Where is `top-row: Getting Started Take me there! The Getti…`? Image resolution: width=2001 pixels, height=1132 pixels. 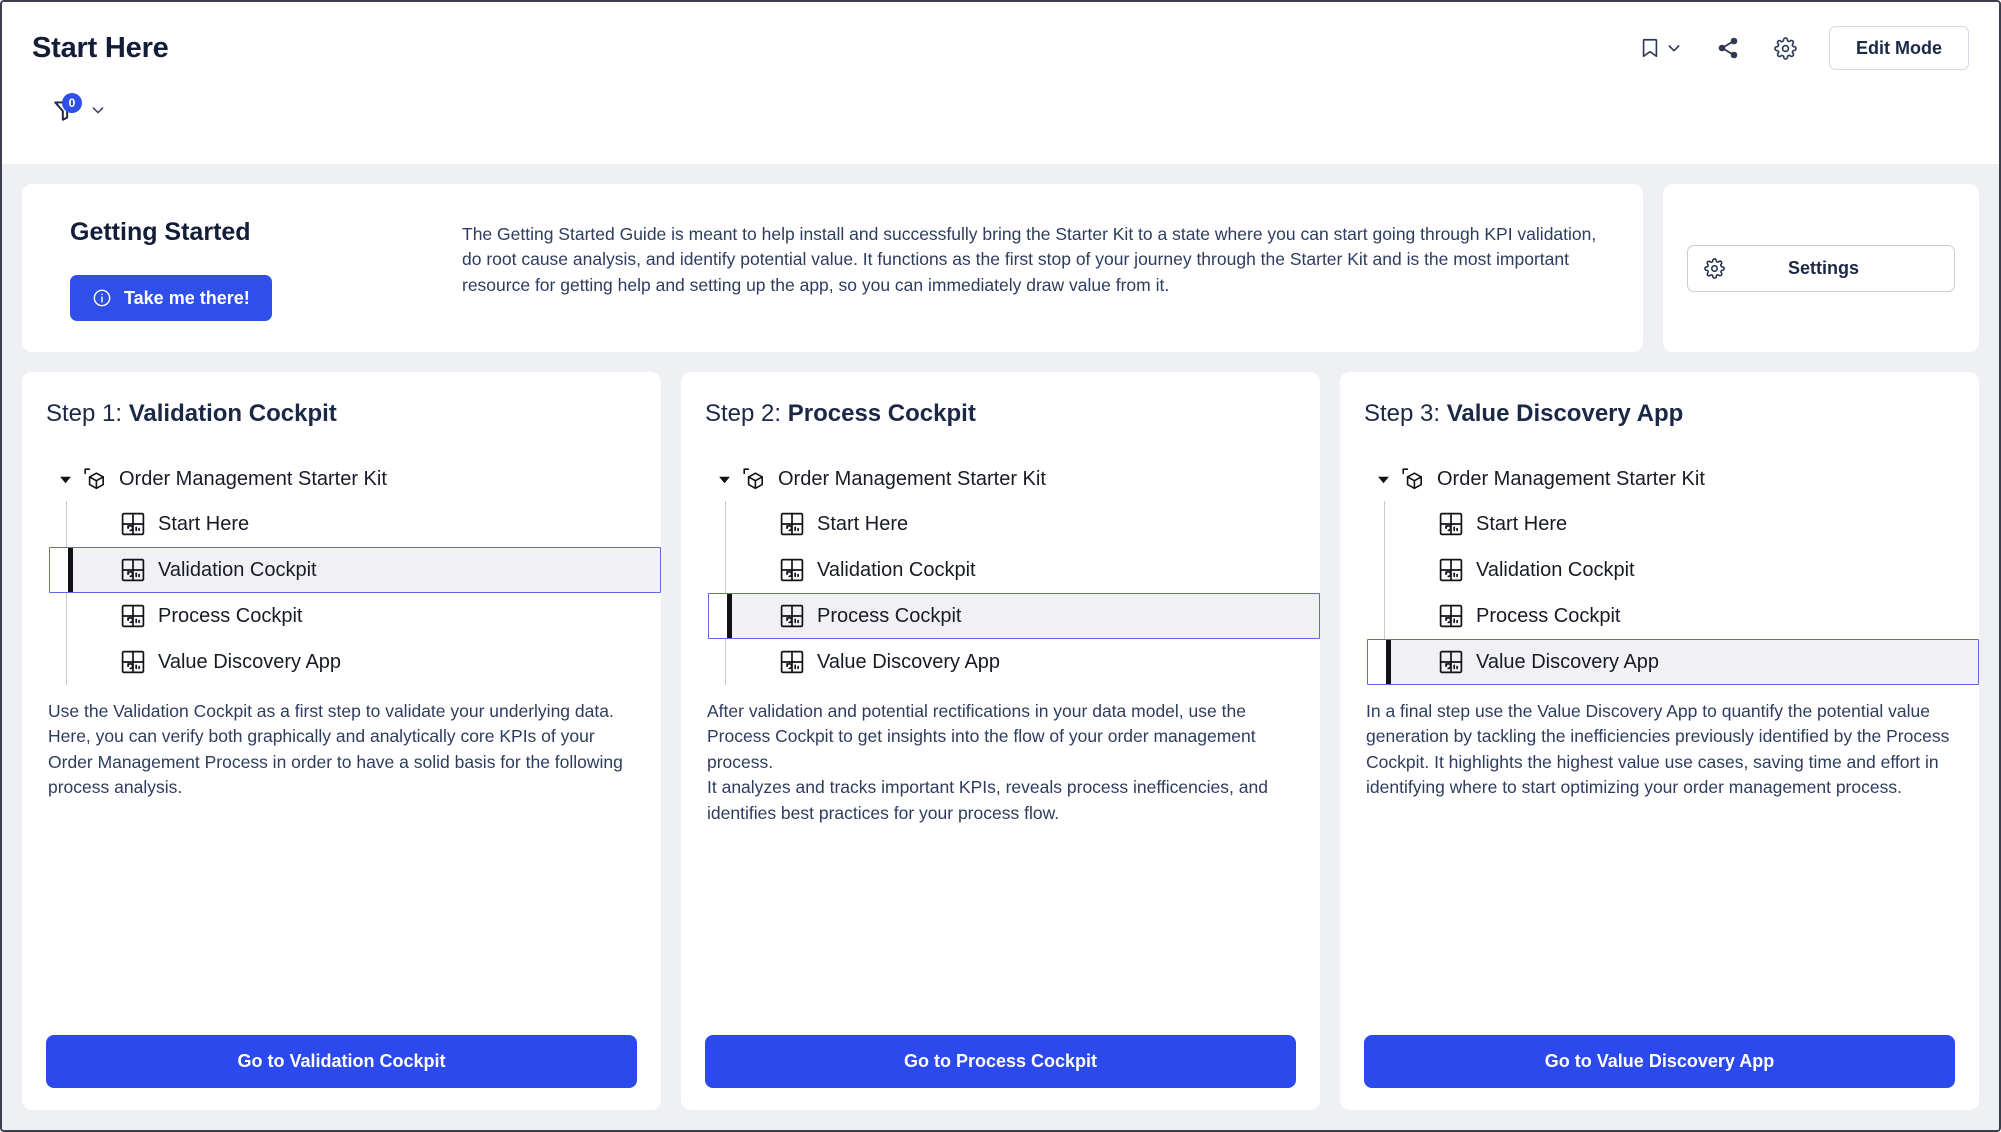 top-row: Getting Started Take me there! The Getti… is located at coordinates (1000, 268).